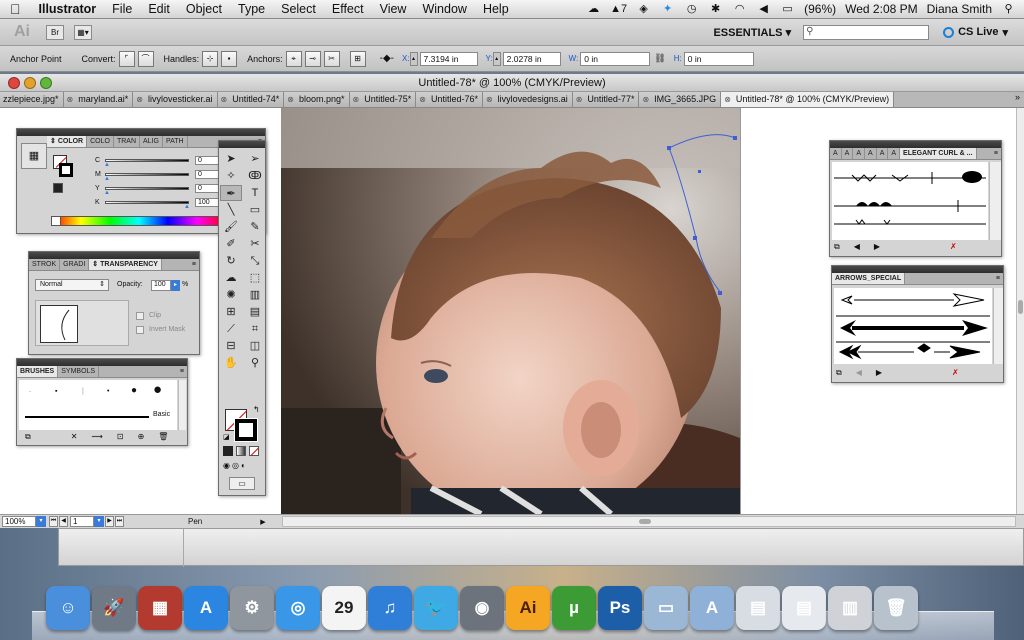 Image resolution: width=1024 pixels, height=640 pixels. I want to click on eyedropper-tool-icon: ⟋, so click(231, 329).